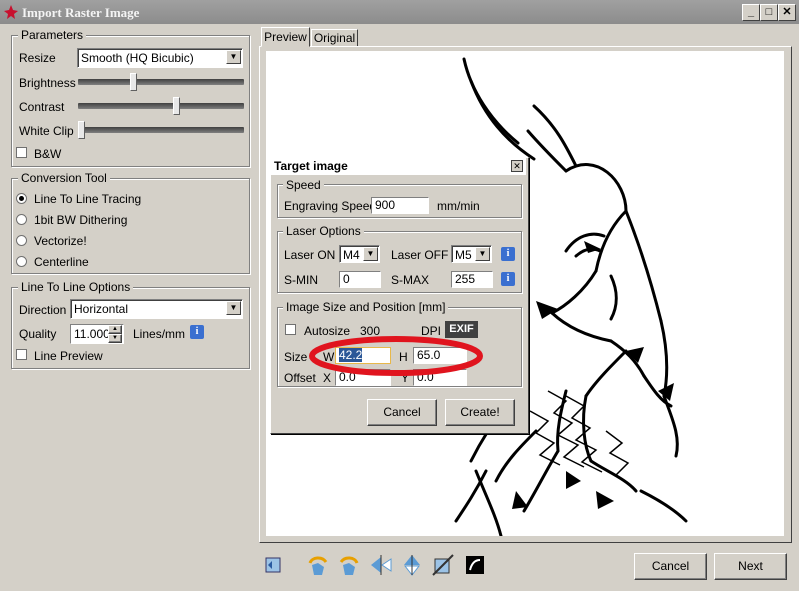 The height and width of the screenshot is (591, 799). I want to click on direction-label: Direction, so click(43, 310).